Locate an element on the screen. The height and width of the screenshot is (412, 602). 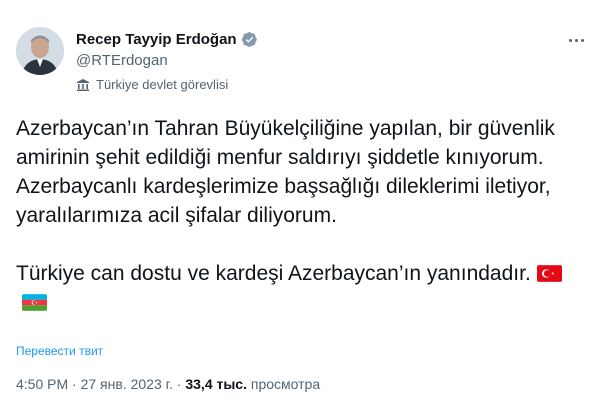
turkey-flag-icon is located at coordinates (549, 273).